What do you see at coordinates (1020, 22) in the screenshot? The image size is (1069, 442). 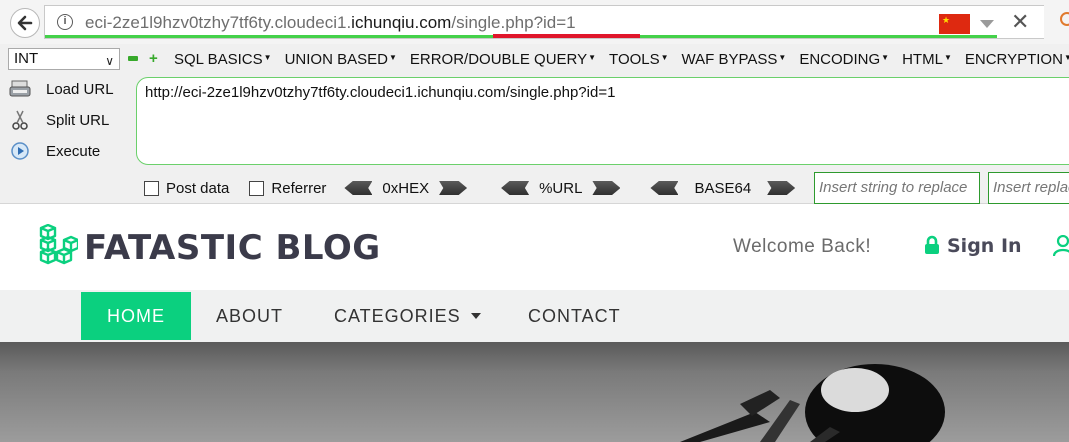 I see `close-icon: ✕` at bounding box center [1020, 22].